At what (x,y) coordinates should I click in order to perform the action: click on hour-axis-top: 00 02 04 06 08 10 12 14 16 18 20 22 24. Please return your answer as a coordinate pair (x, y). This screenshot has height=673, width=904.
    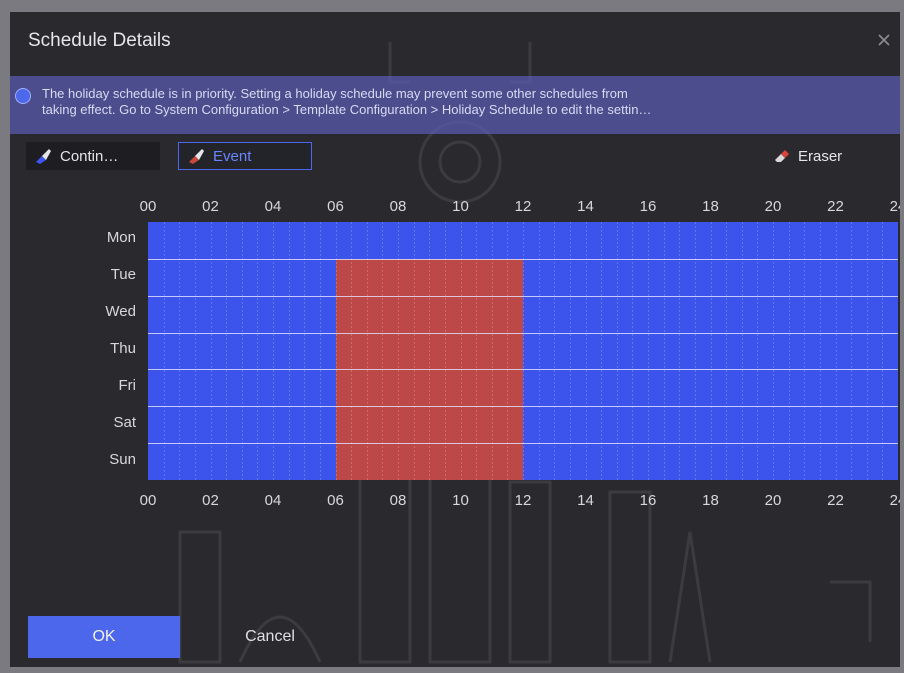
    Looking at the image, I should click on (520, 208).